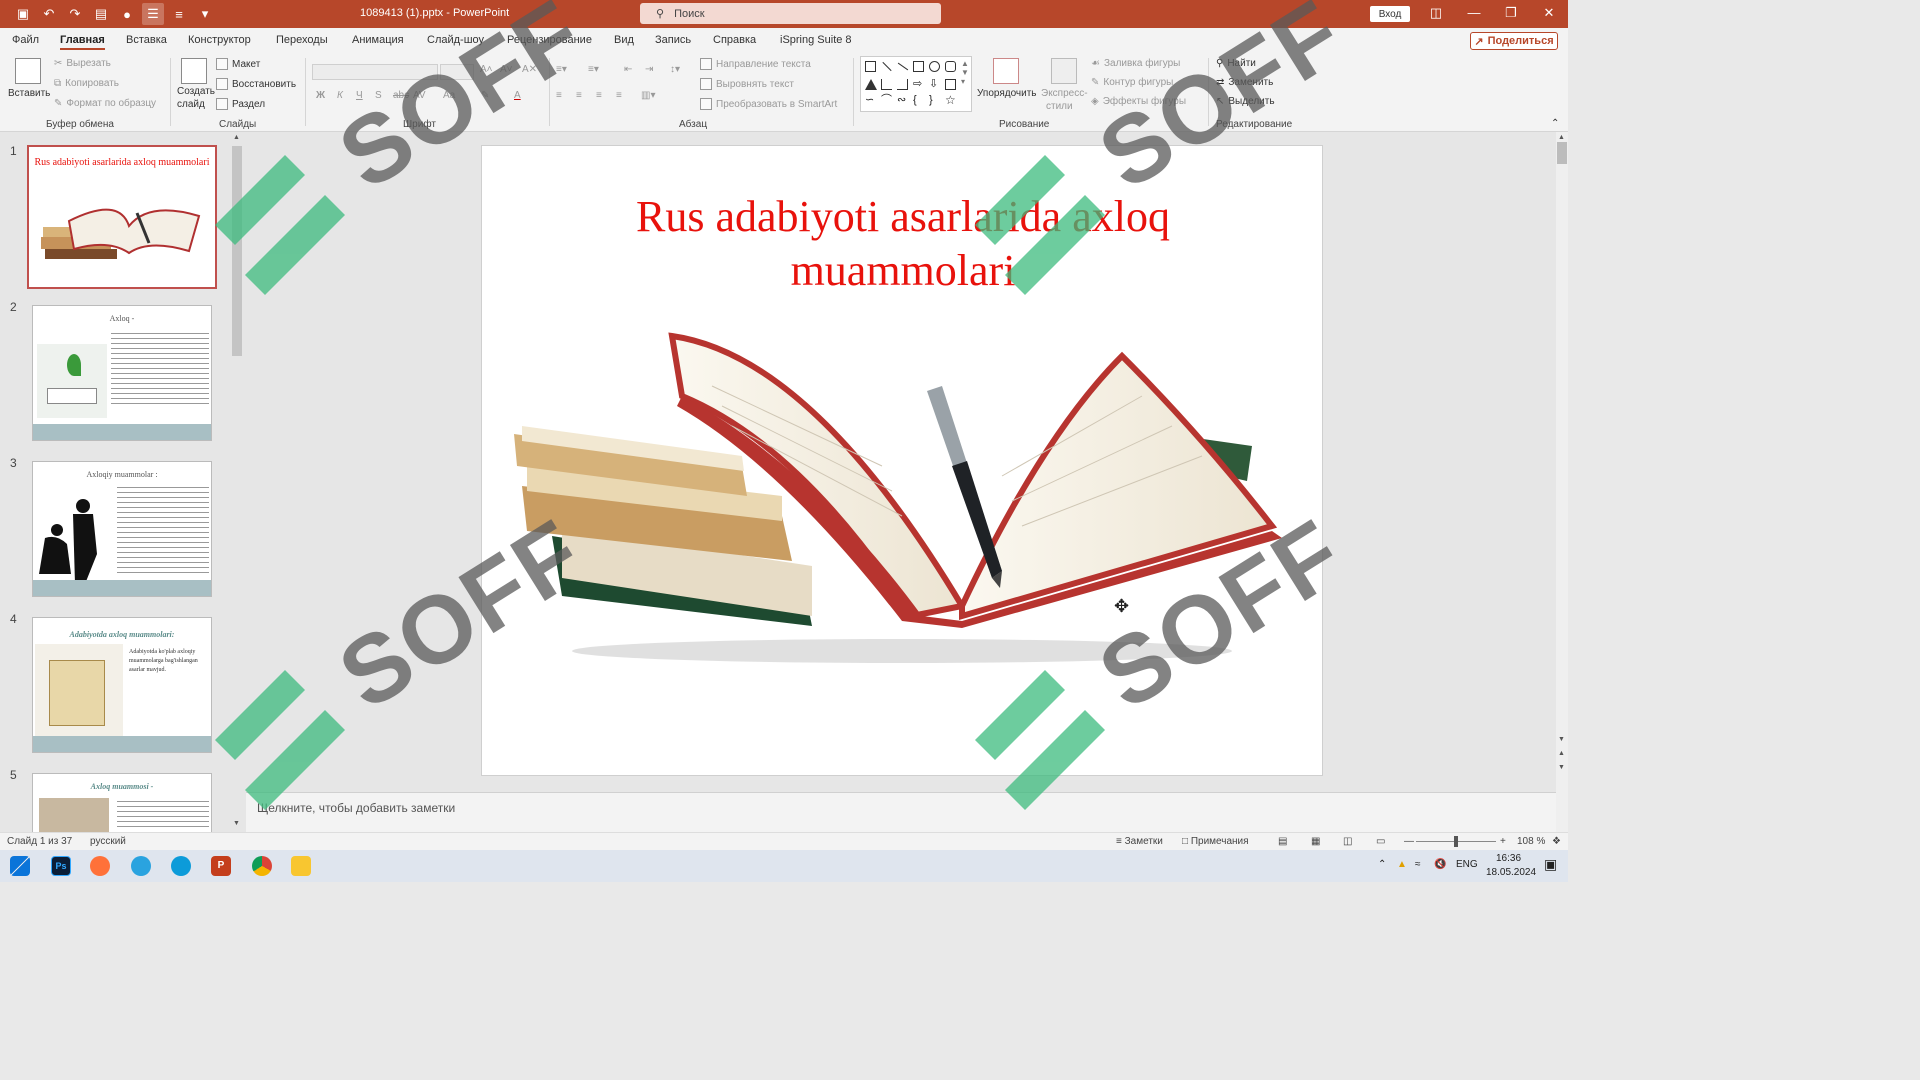 Image resolution: width=1920 pixels, height=1080 pixels. Describe the element at coordinates (238, 64) in the screenshot. I see `layout-button: Макет` at that location.